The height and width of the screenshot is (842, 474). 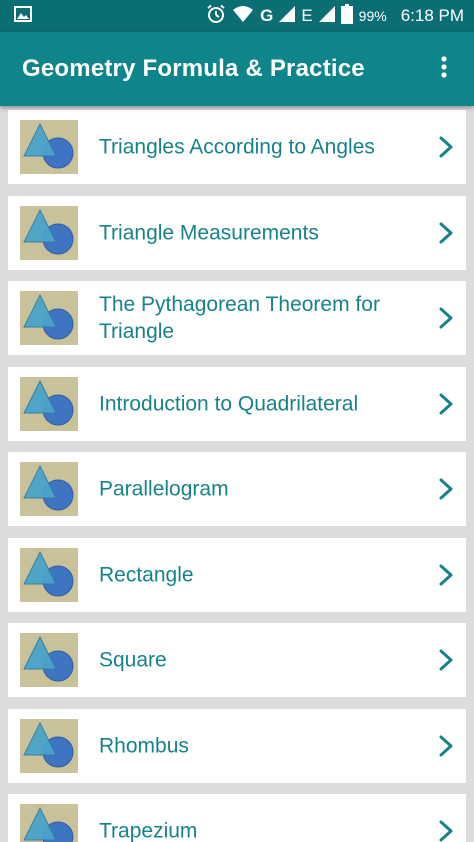 What do you see at coordinates (267, 15) in the screenshot?
I see `network-g-label: G` at bounding box center [267, 15].